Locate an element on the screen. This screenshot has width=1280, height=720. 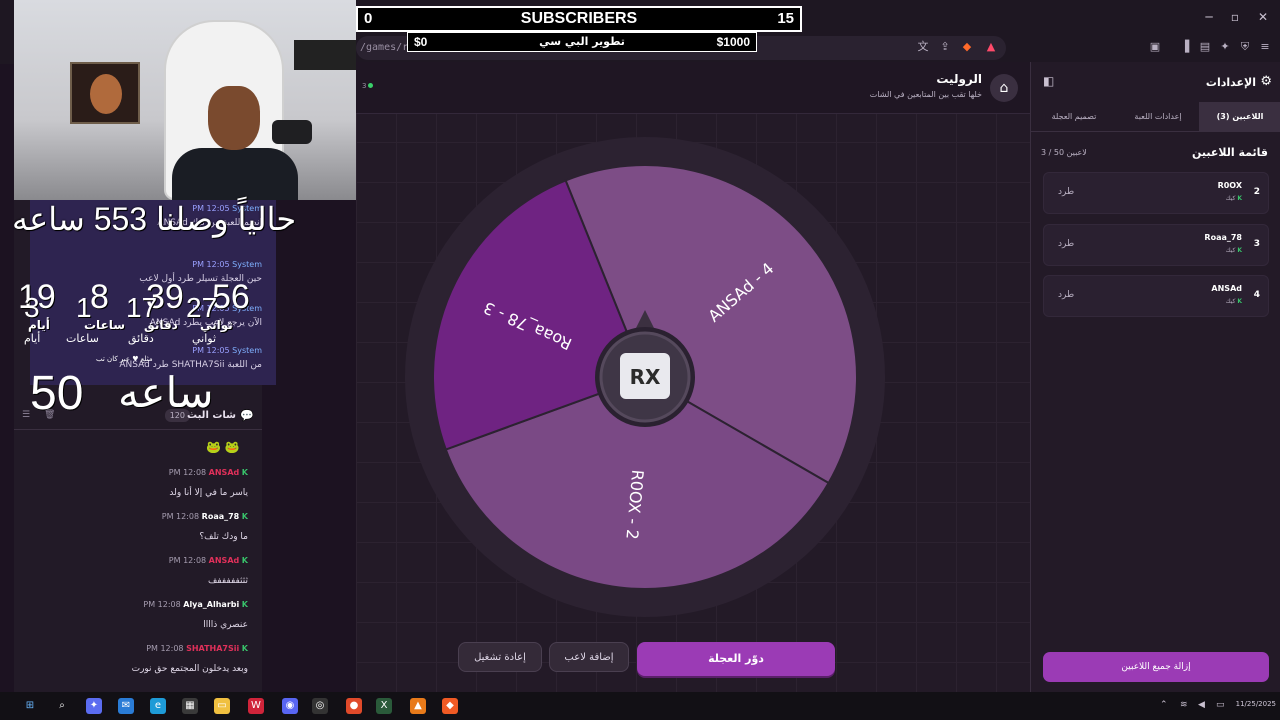
chrome-icon: ● is located at coordinates (354, 706).